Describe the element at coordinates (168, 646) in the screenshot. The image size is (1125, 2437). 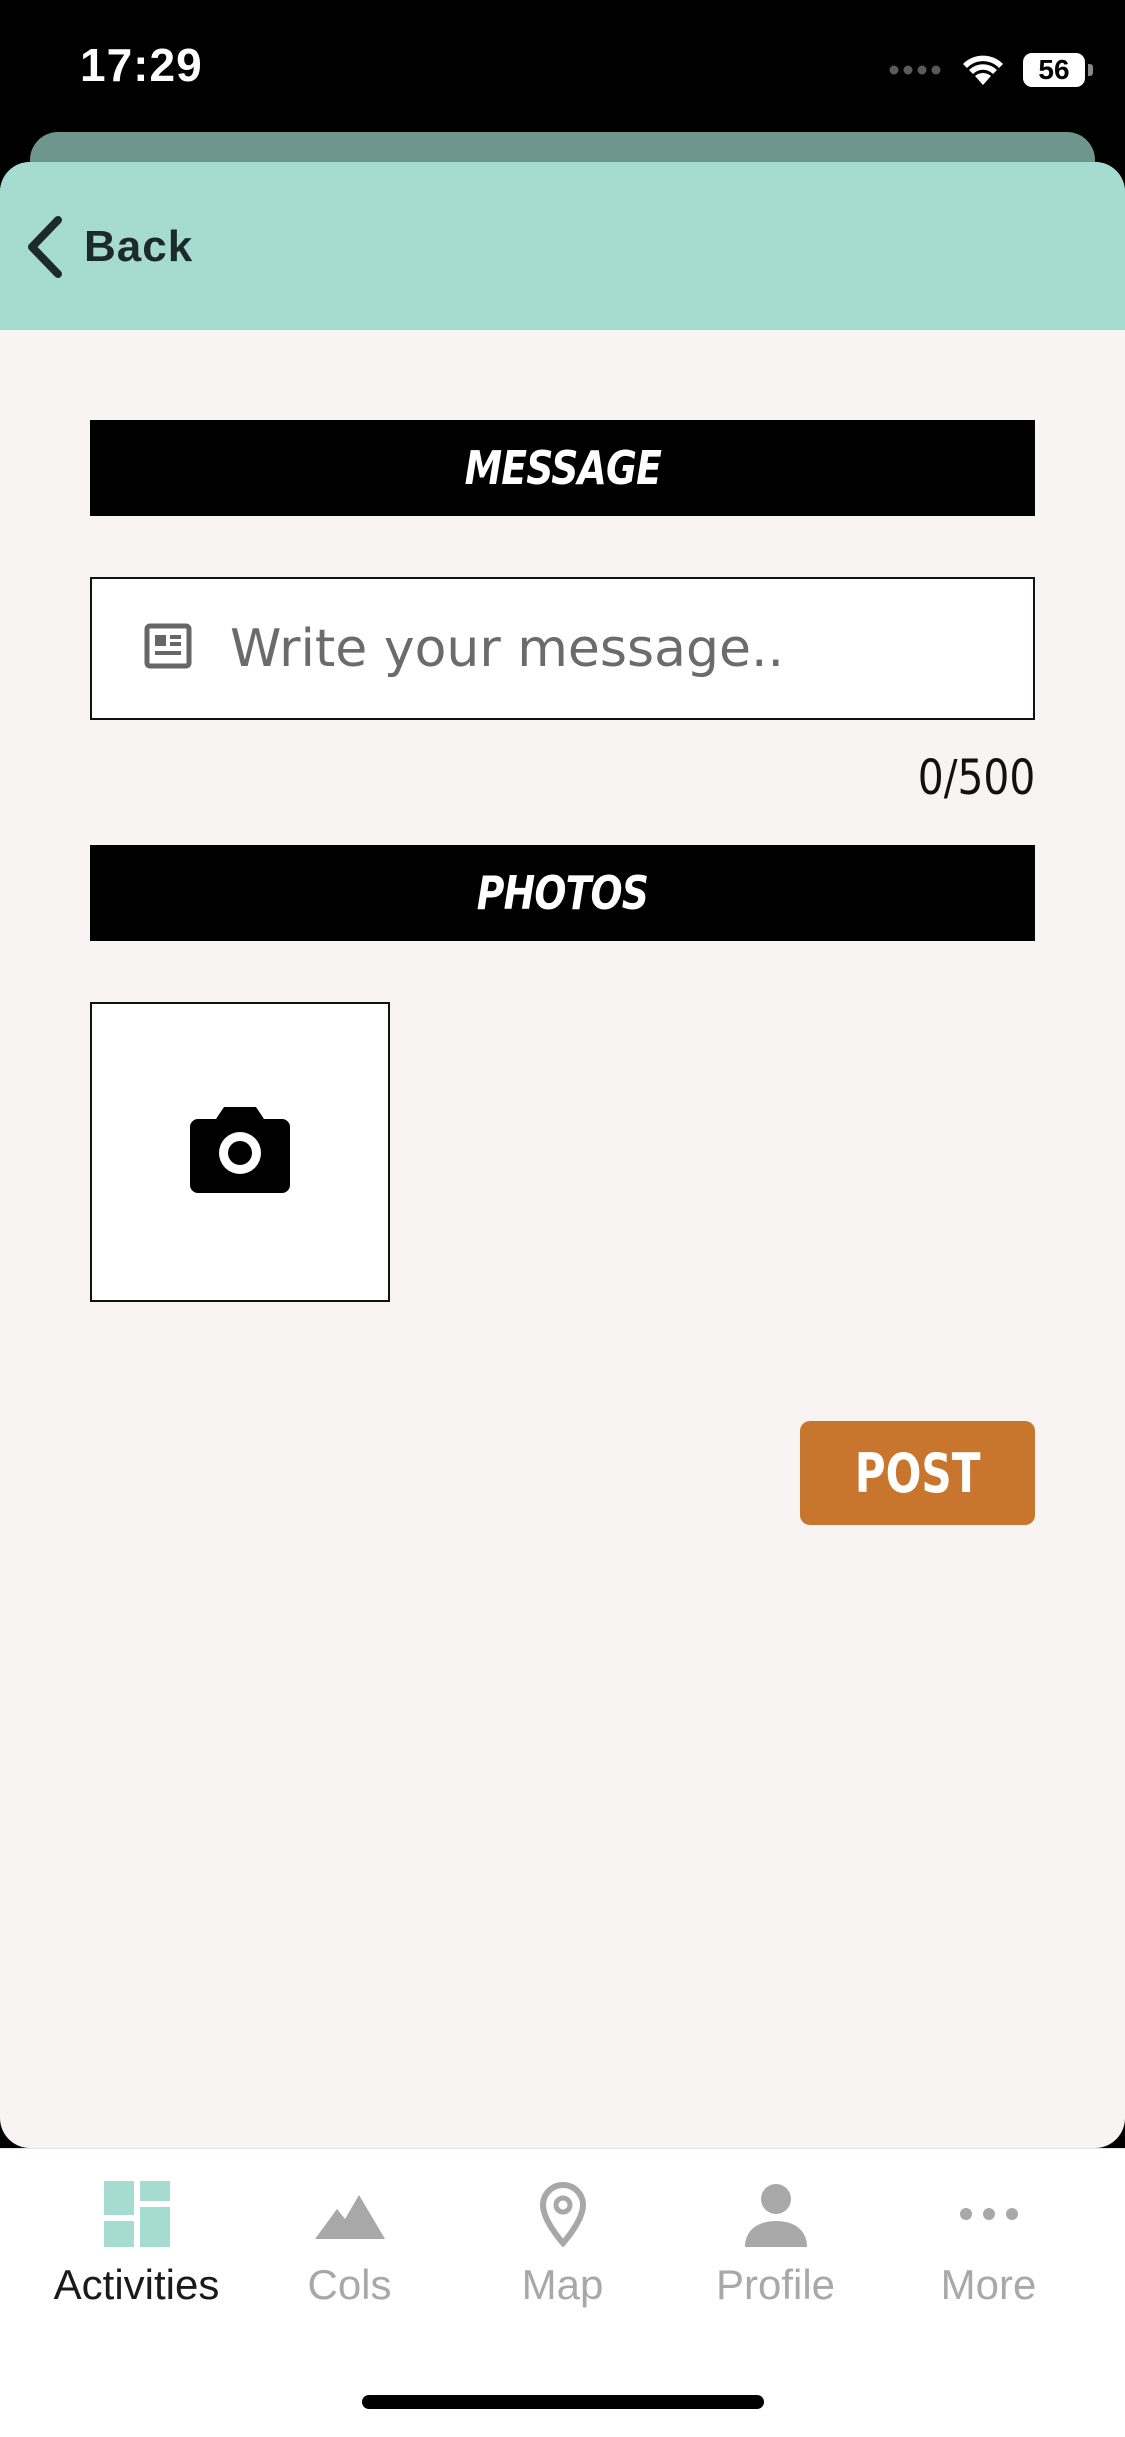
I see `article-icon` at that location.